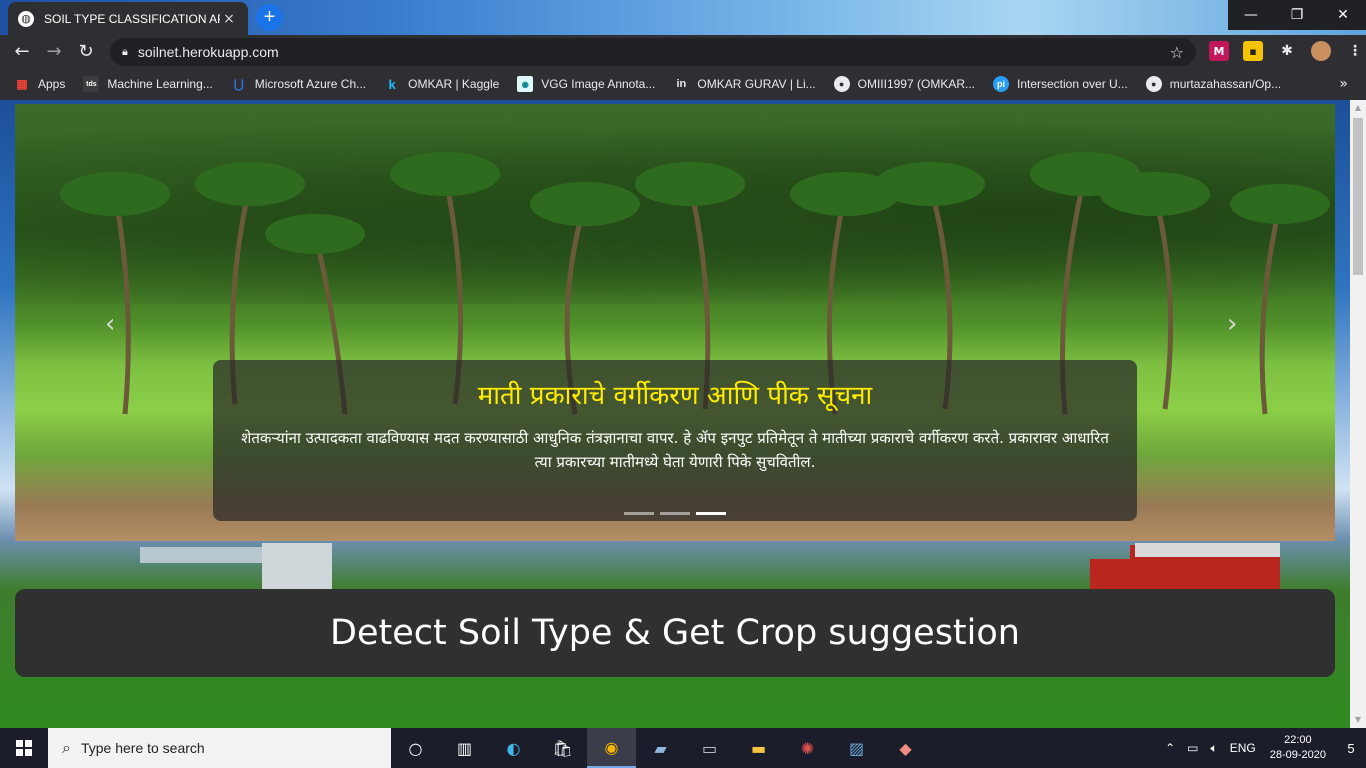 The image size is (1366, 768). What do you see at coordinates (1358, 720) in the screenshot?
I see `scroll-down-arrow-icon: ▼` at bounding box center [1358, 720].